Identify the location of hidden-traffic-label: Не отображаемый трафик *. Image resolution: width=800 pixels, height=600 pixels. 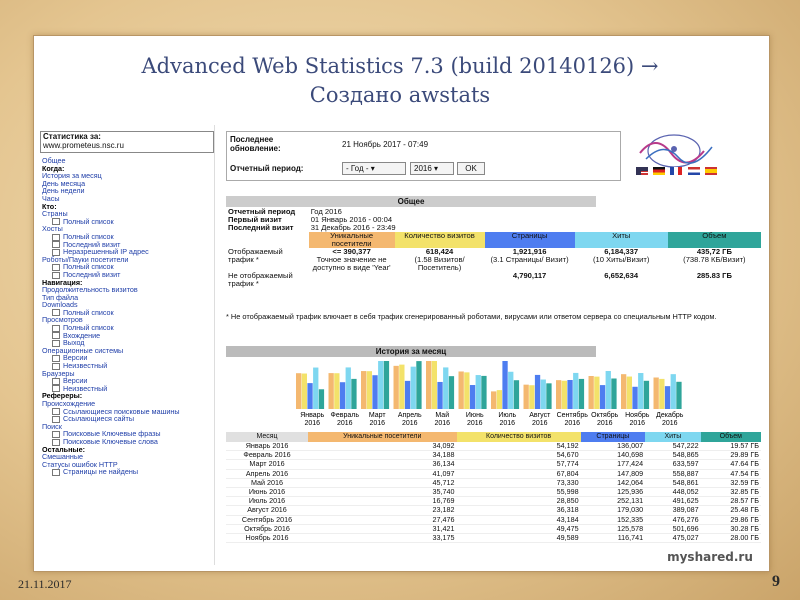
(260, 279).